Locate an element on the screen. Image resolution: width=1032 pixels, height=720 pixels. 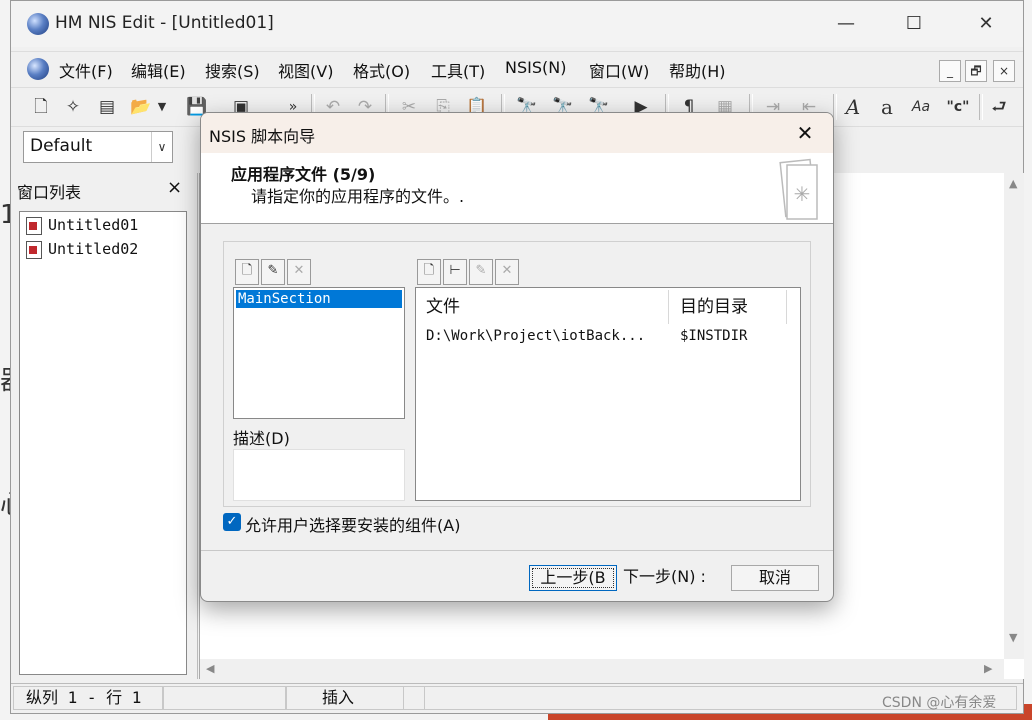
cancel-button: 取消 is located at coordinates (775, 578).